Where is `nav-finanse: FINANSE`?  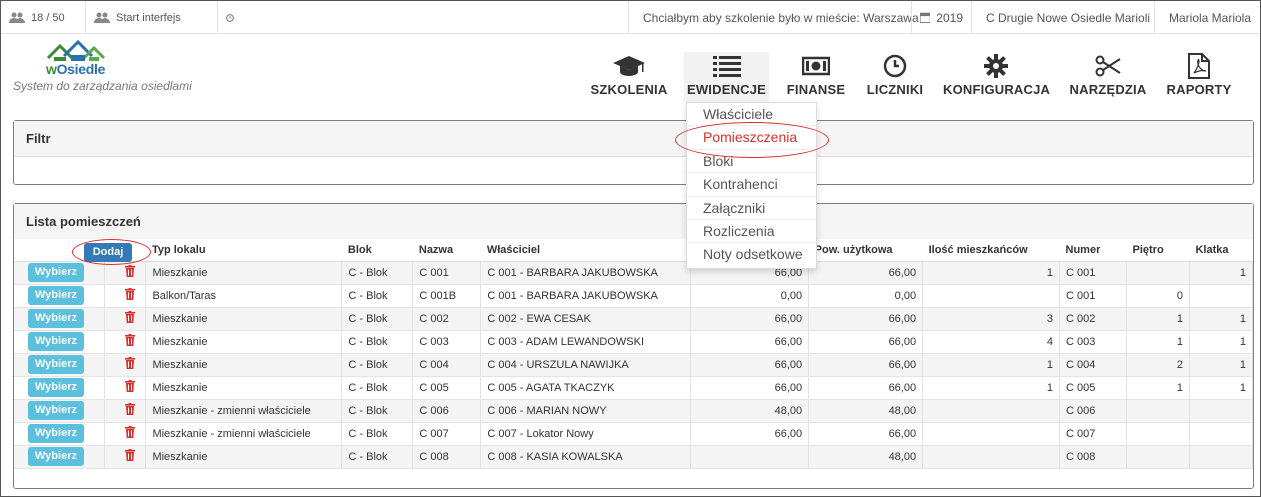
nav-finanse: FINANSE is located at coordinates (816, 77).